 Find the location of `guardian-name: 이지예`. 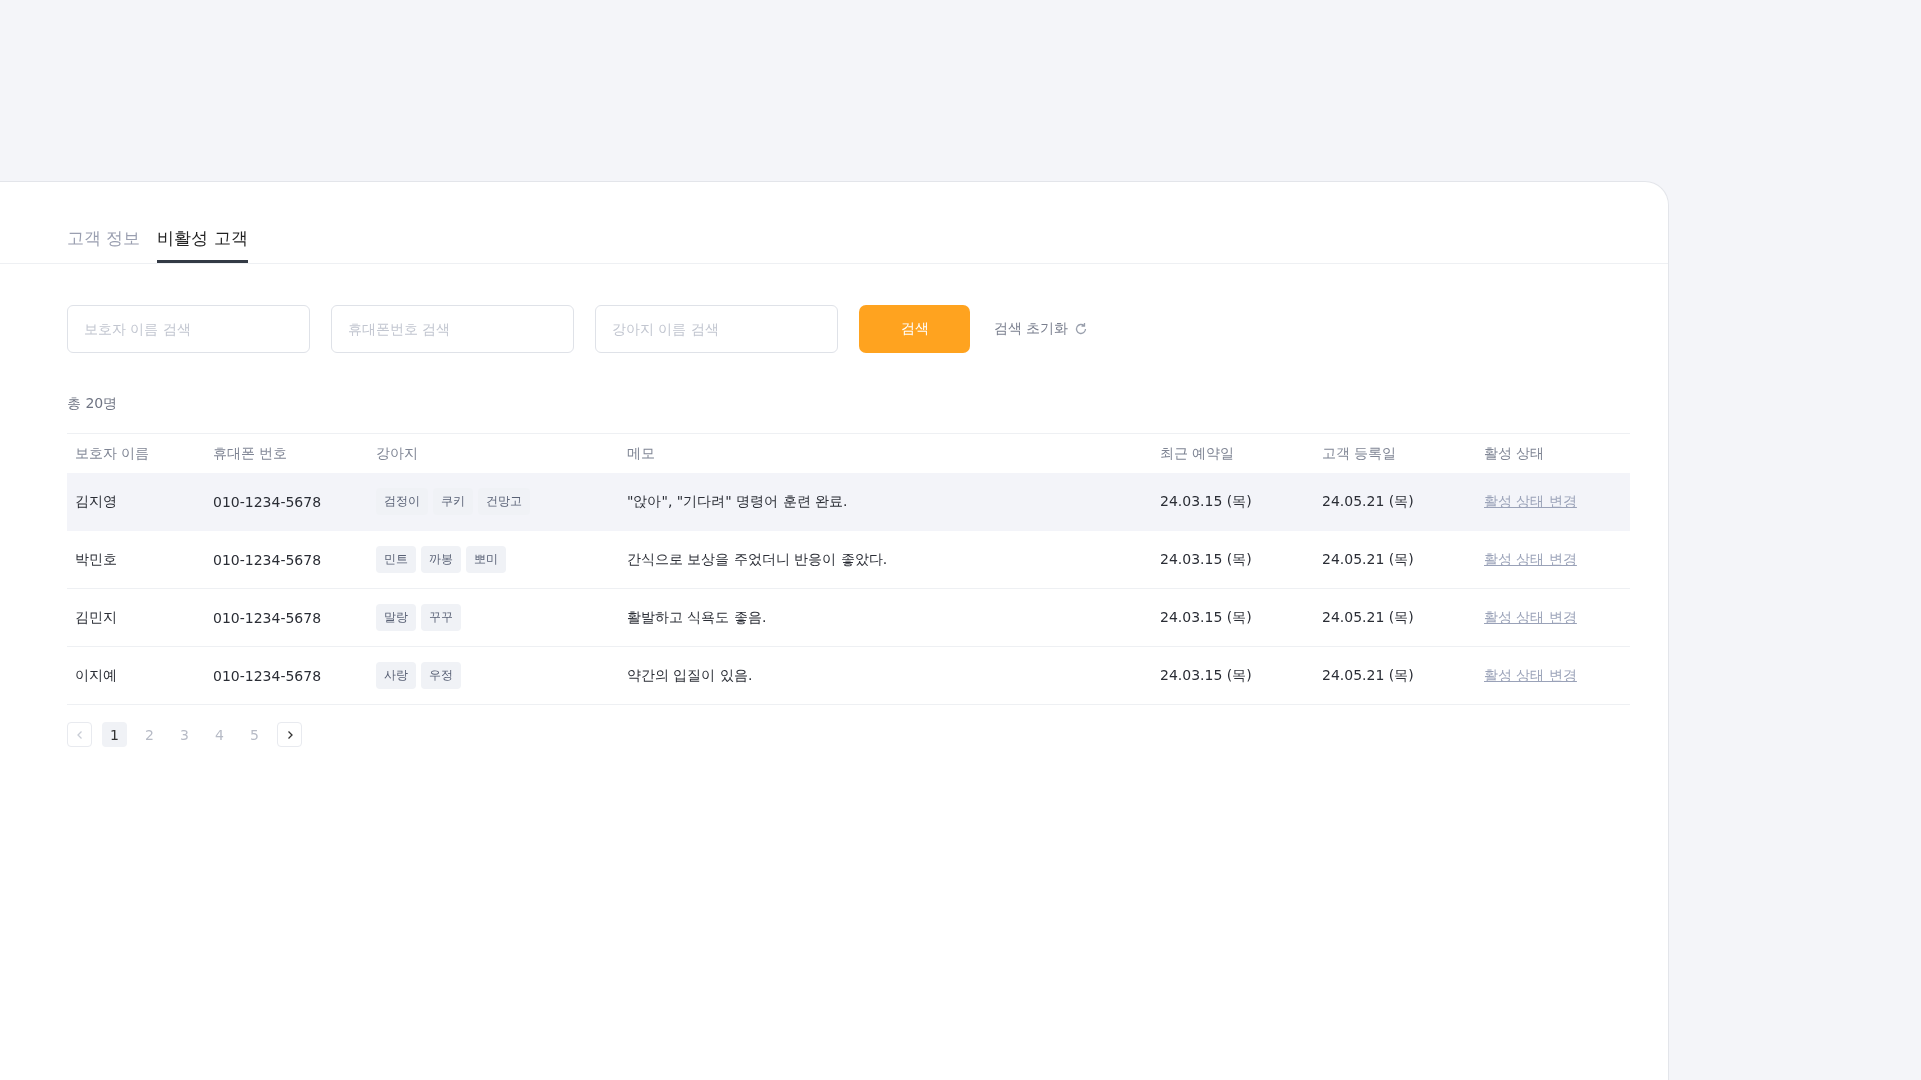

guardian-name: 이지예 is located at coordinates (136, 675).